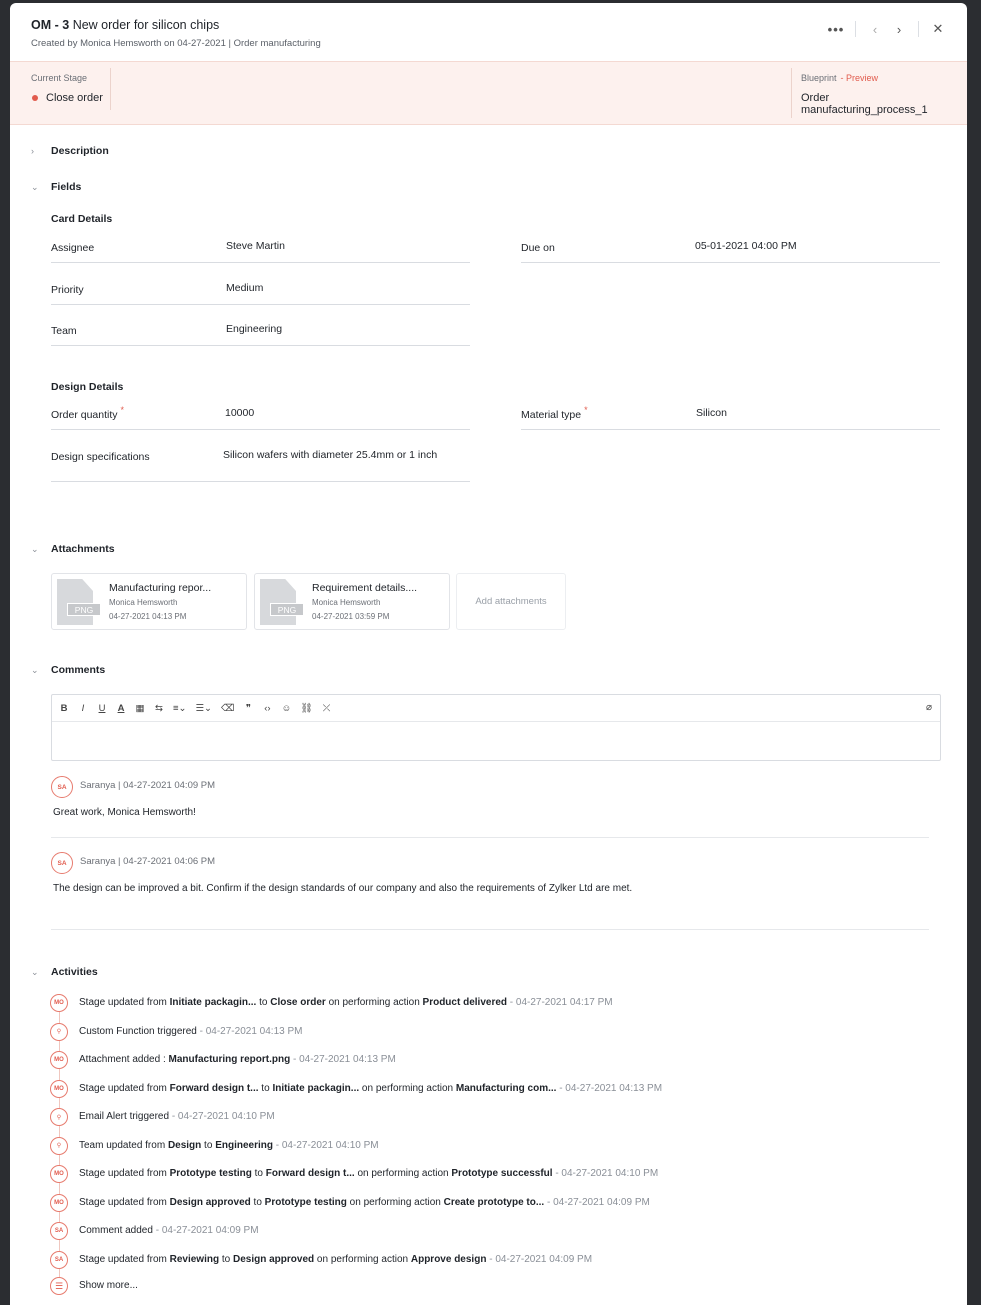 The image size is (981, 1305). I want to click on emoji-icon: ☺, so click(286, 708).